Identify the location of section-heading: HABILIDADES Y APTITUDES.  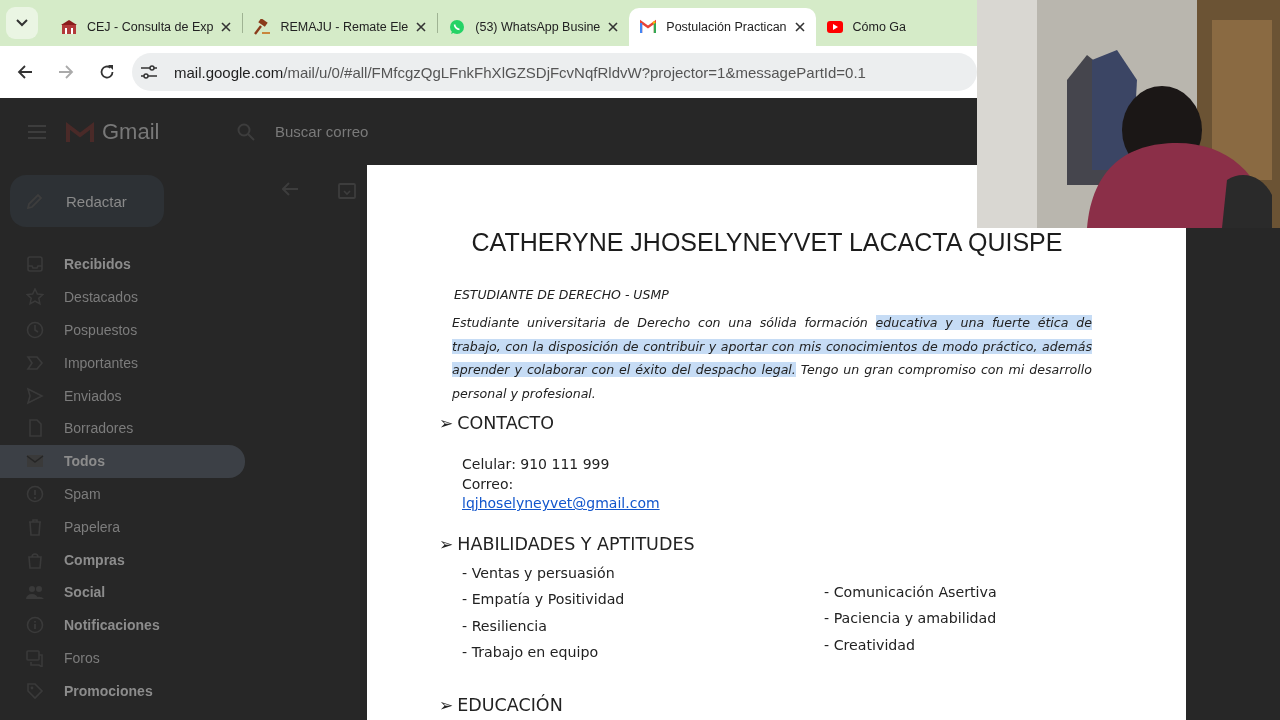
(576, 543).